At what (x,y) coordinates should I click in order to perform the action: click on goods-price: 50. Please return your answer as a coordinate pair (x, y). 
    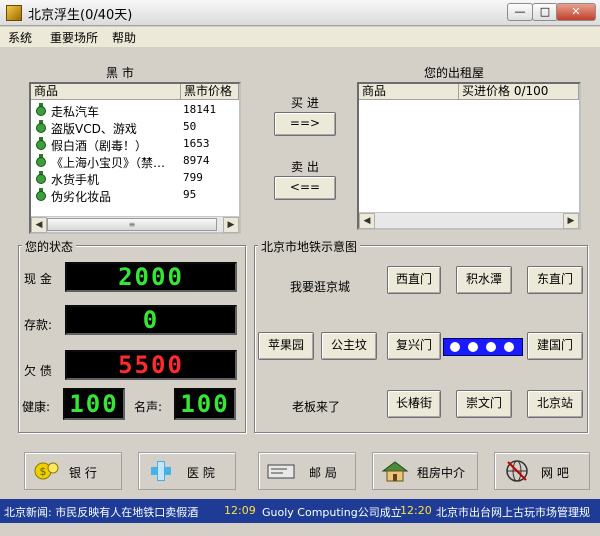
    Looking at the image, I should click on (190, 126).